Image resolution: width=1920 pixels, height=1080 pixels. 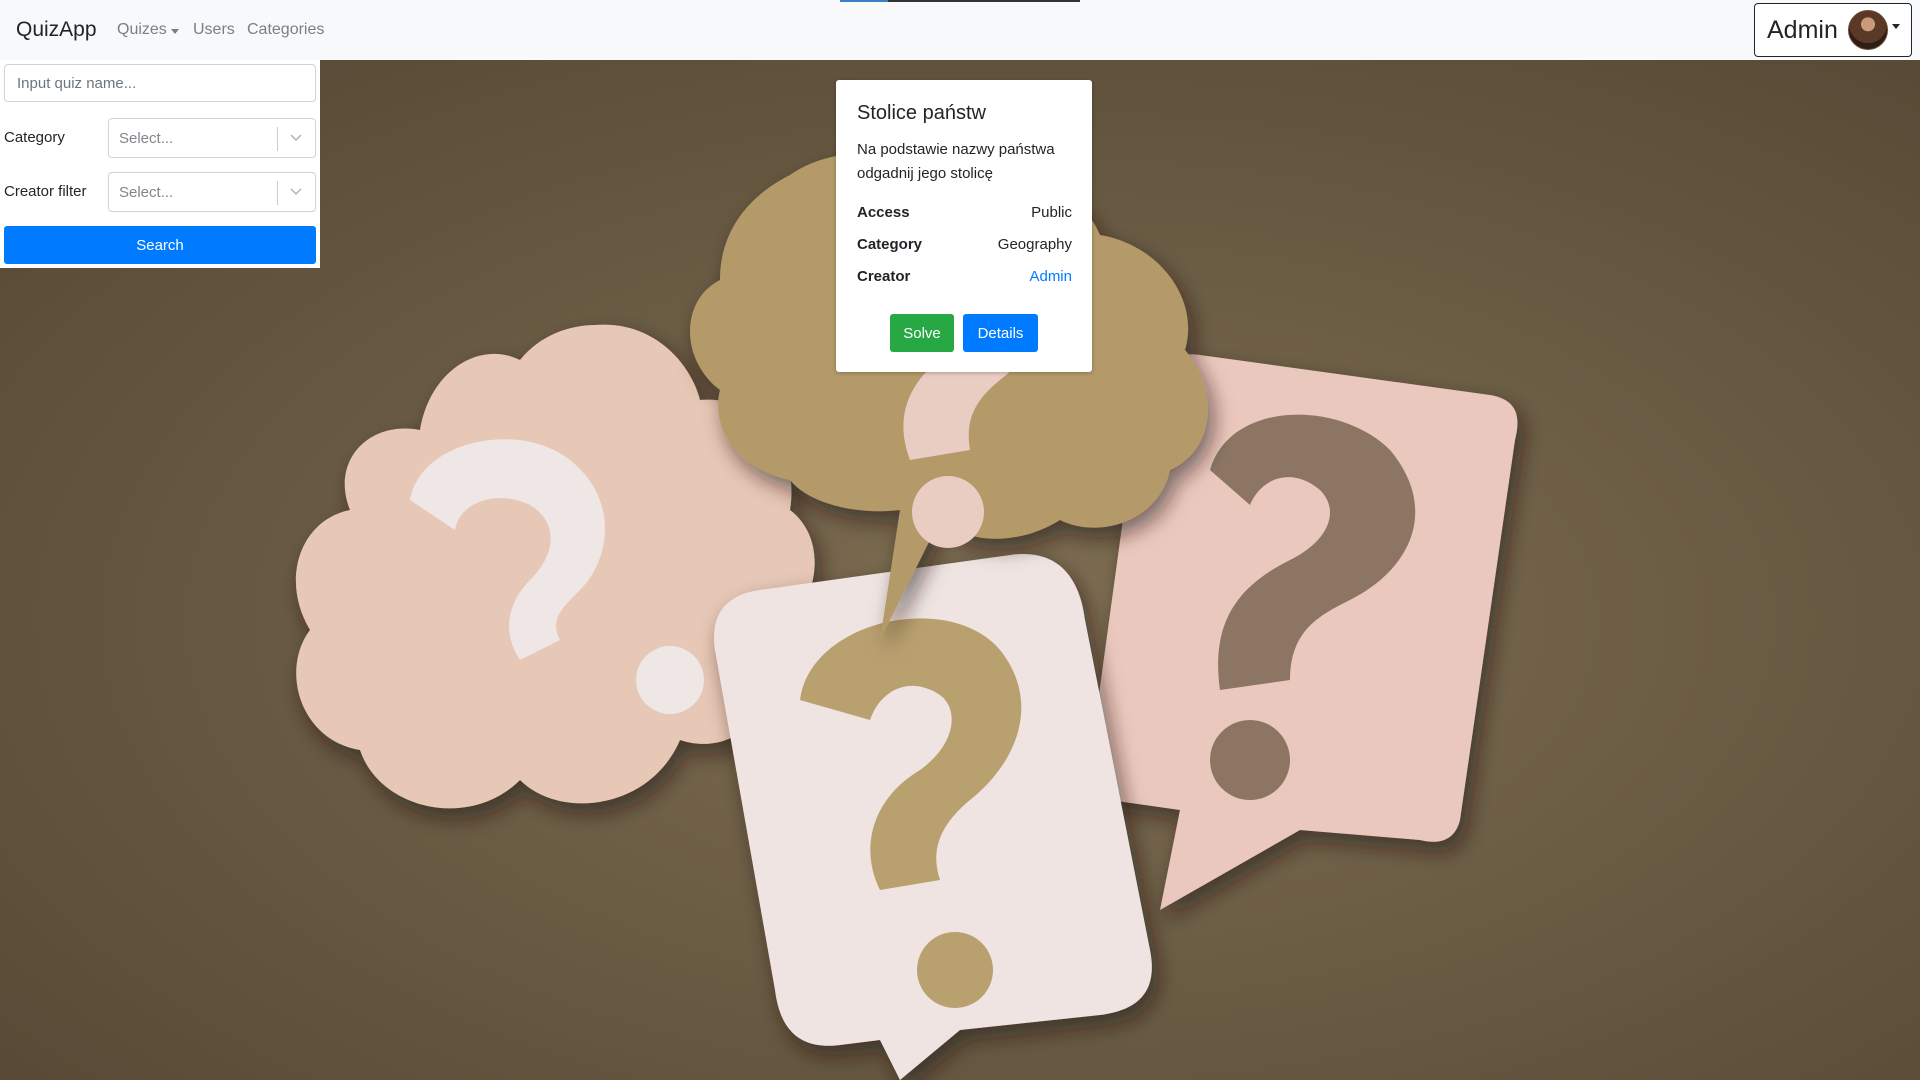 I want to click on nav-quizes-dropdown: Quizes, so click(x=148, y=30).